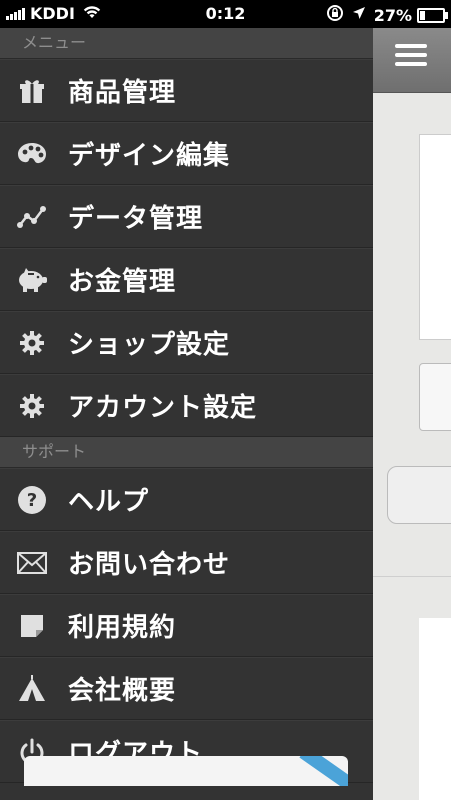  I want to click on envelope-icon, so click(32, 563).